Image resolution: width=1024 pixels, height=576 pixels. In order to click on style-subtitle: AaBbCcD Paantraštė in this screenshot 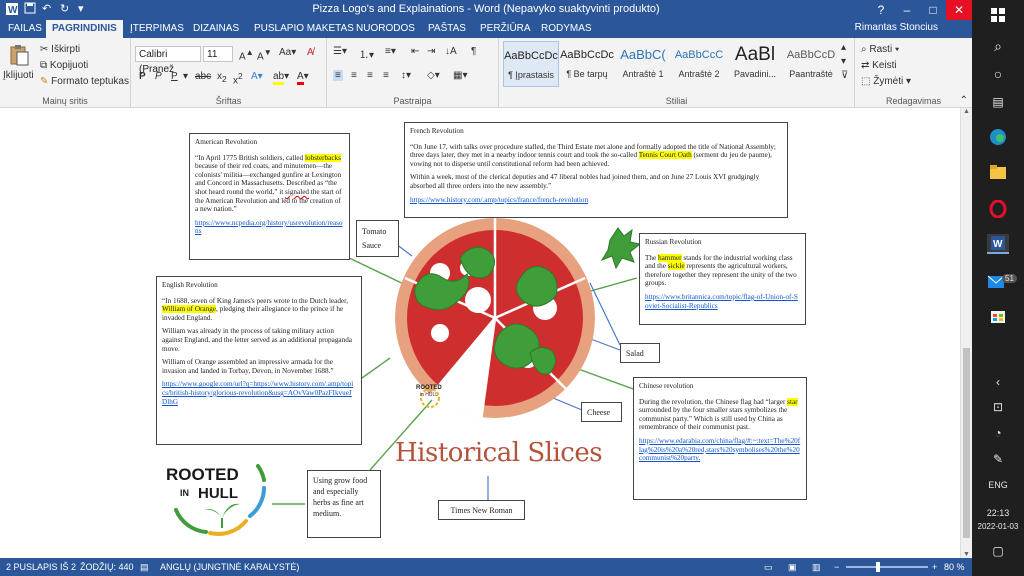, I will do `click(811, 64)`.